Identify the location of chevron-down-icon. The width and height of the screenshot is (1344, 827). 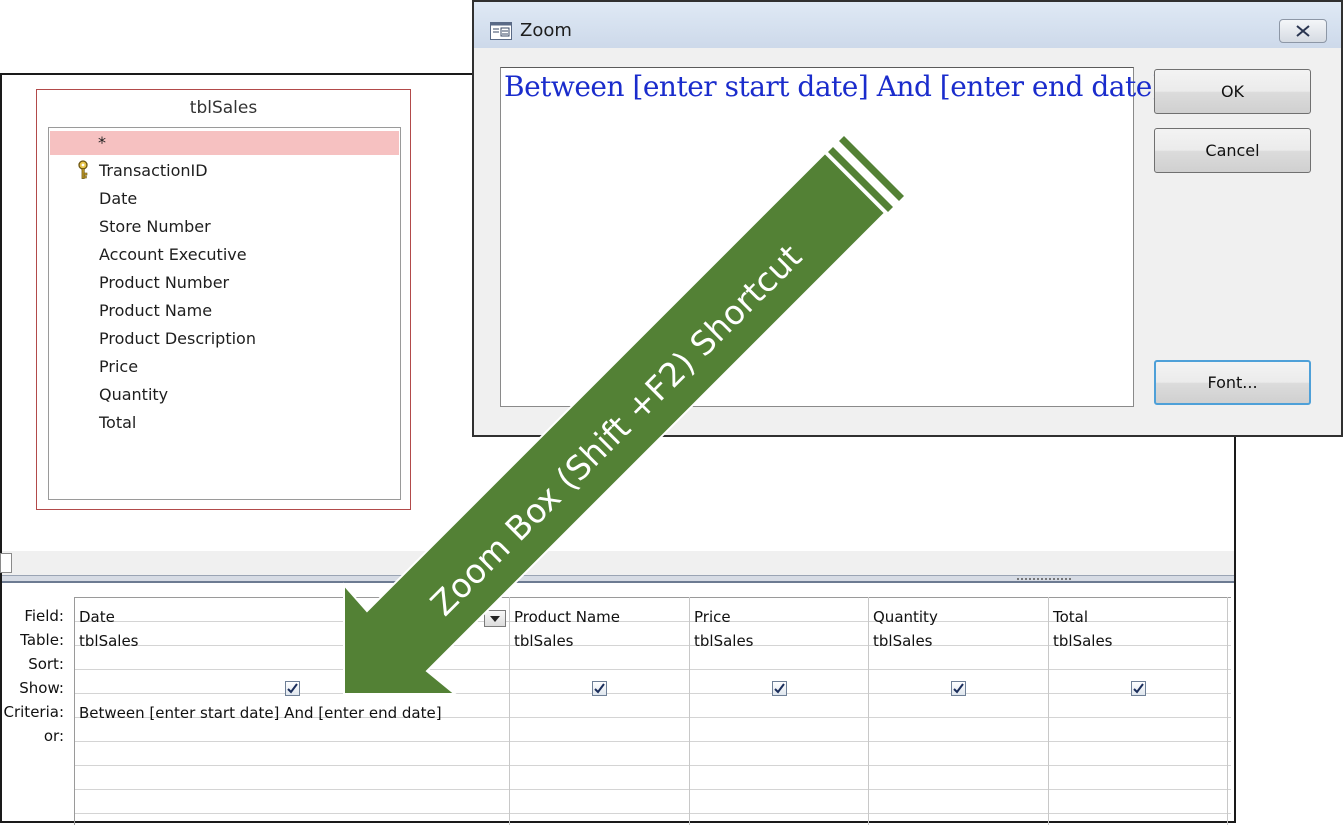
(495, 619).